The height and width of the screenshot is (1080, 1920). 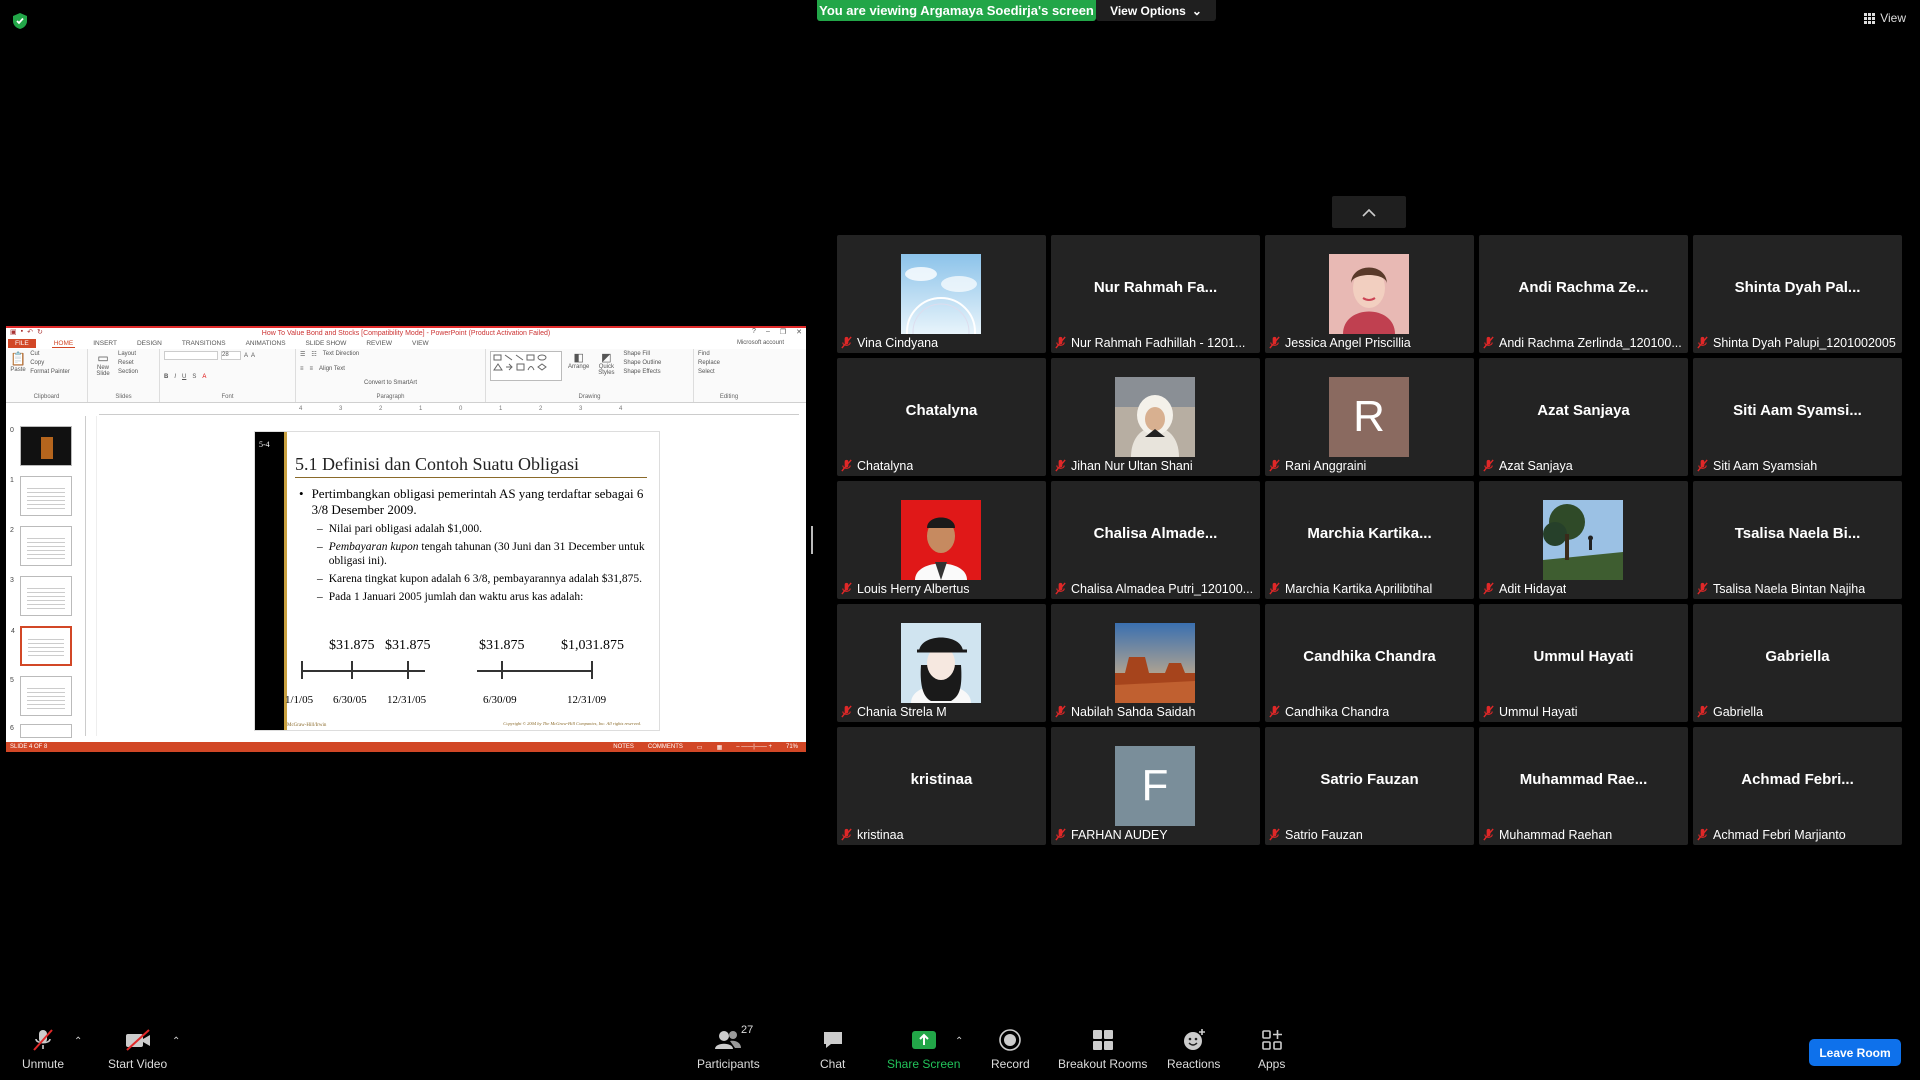 I want to click on participant-tile: Ummul Hayati Ummul Hayati, so click(x=1583, y=663).